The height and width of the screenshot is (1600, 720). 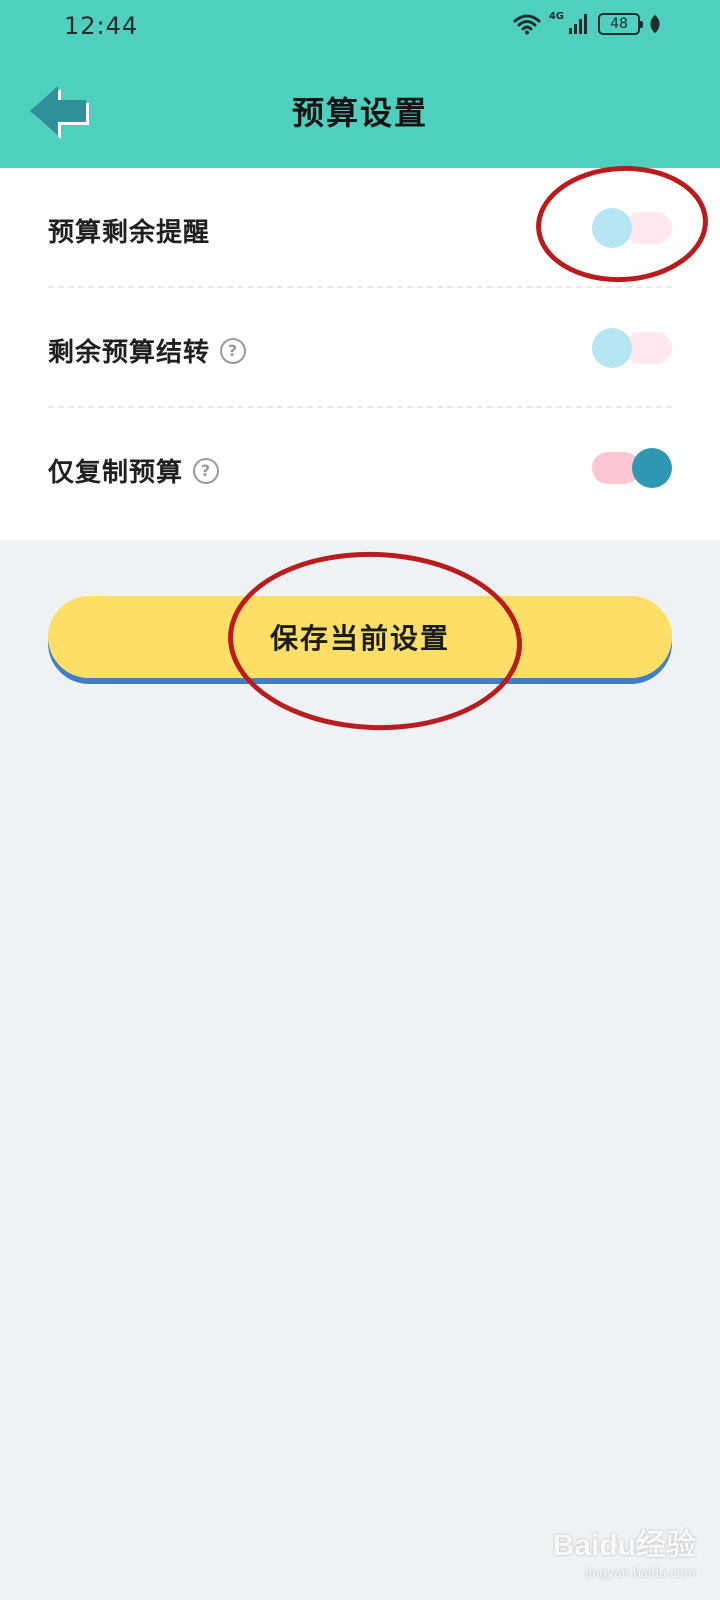 What do you see at coordinates (360, 85) in the screenshot?
I see `app-header: 12:44 4G 48 预算设置` at bounding box center [360, 85].